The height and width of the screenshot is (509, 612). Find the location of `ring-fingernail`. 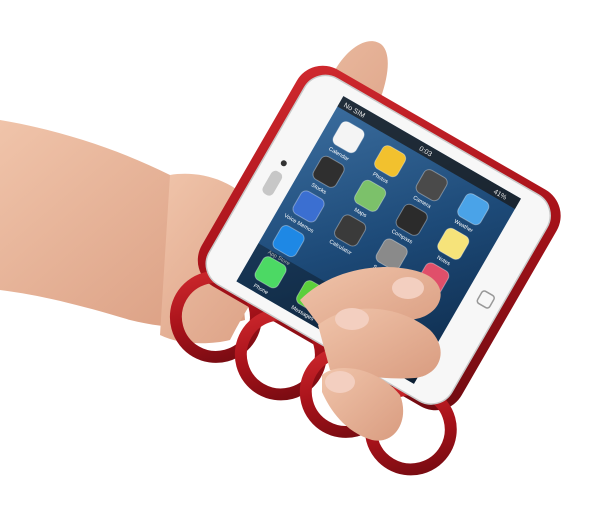

ring-fingernail is located at coordinates (340, 382).